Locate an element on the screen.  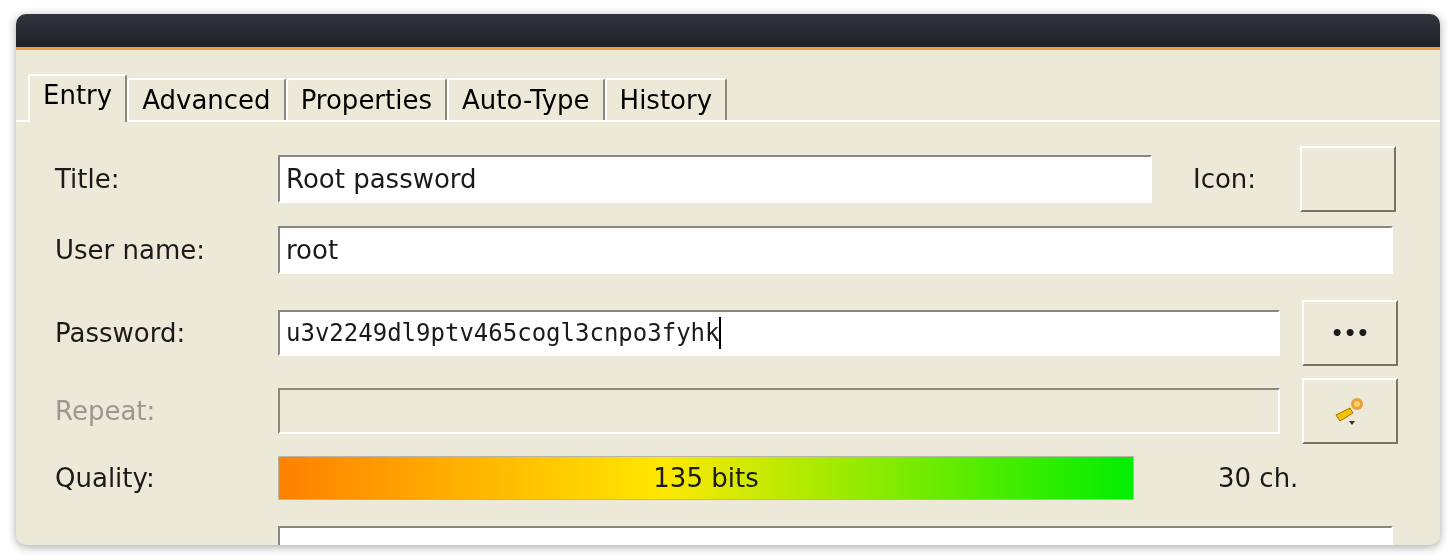
quality-reading: 135 bits is located at coordinates (706, 478).